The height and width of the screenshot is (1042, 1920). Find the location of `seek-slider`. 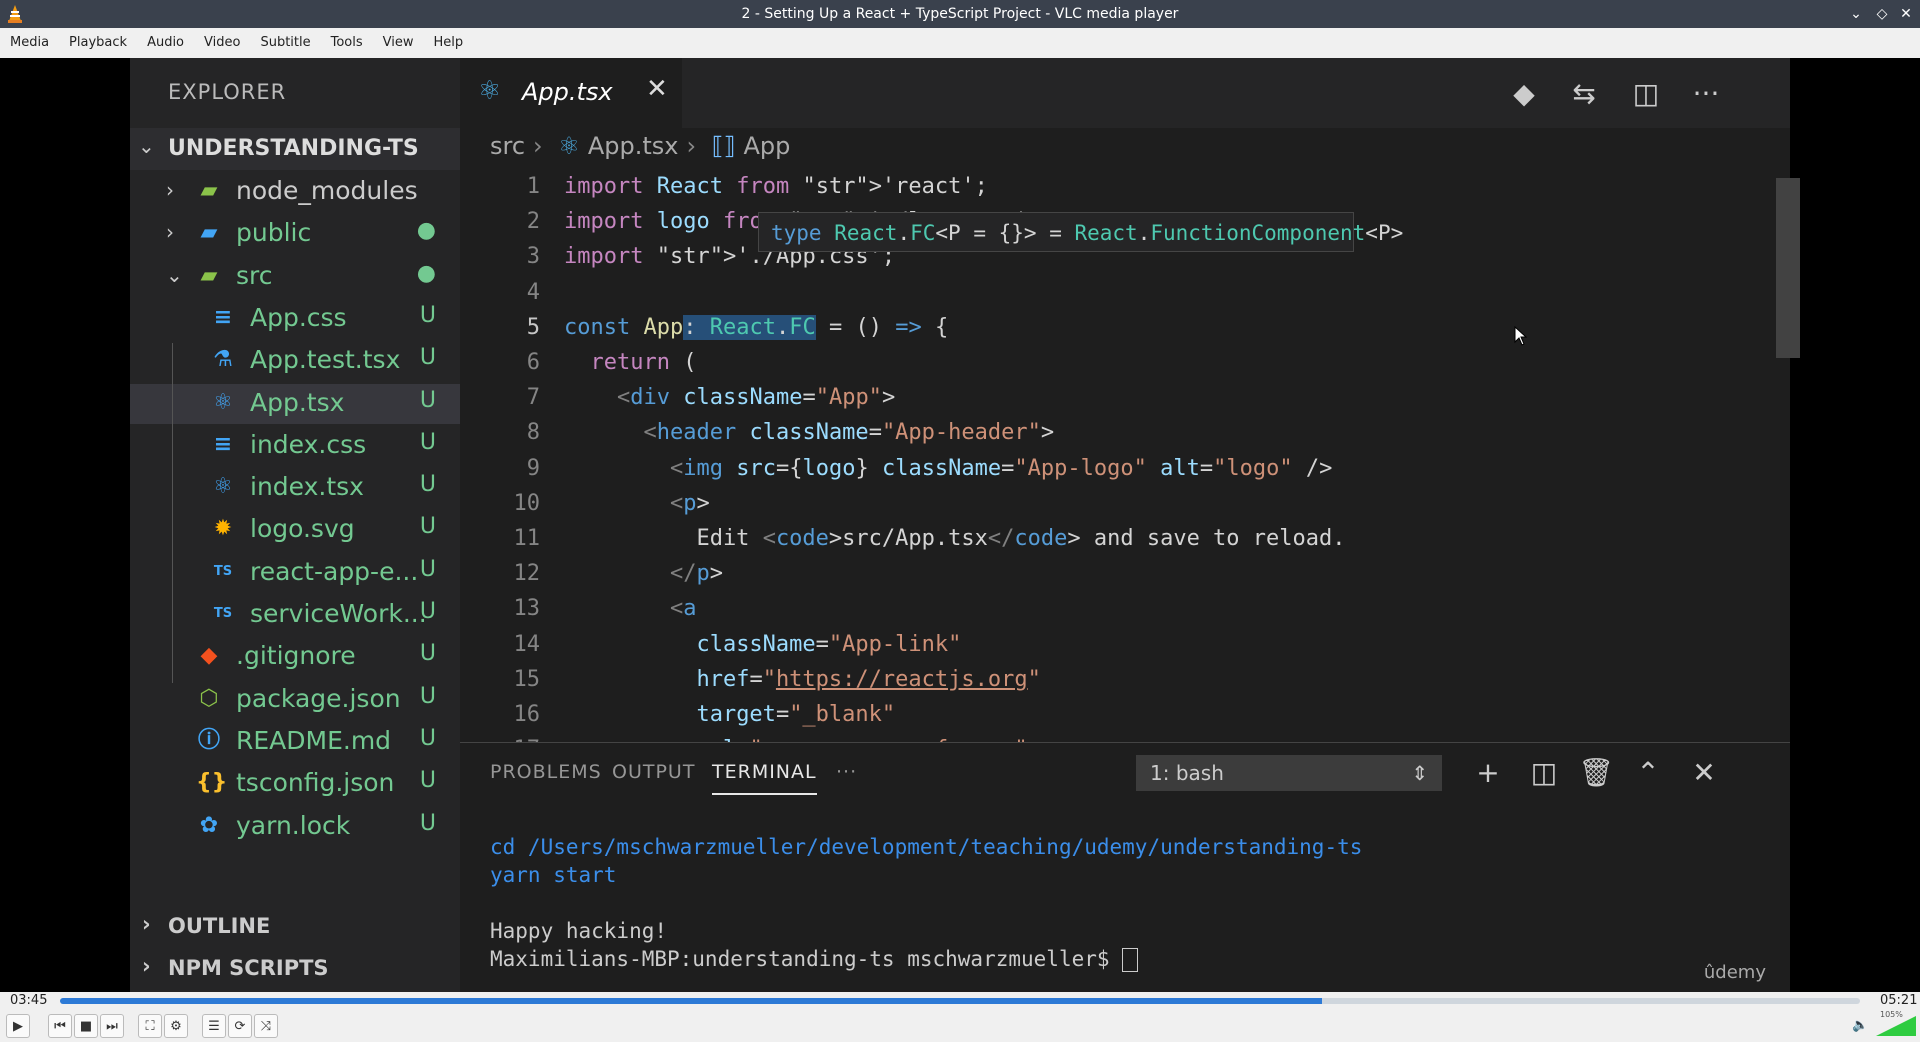

seek-slider is located at coordinates (960, 1001).